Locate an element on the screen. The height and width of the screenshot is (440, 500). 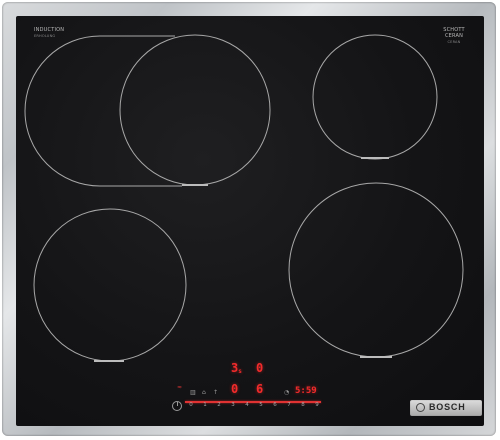
slider-mark-3: 3 is located at coordinates (233, 405).